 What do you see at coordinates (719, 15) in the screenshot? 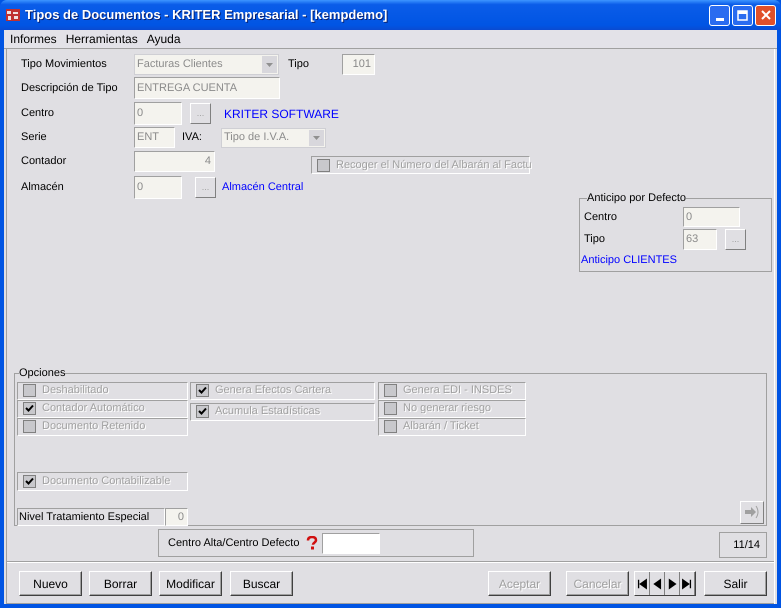
I see `minimize-button` at bounding box center [719, 15].